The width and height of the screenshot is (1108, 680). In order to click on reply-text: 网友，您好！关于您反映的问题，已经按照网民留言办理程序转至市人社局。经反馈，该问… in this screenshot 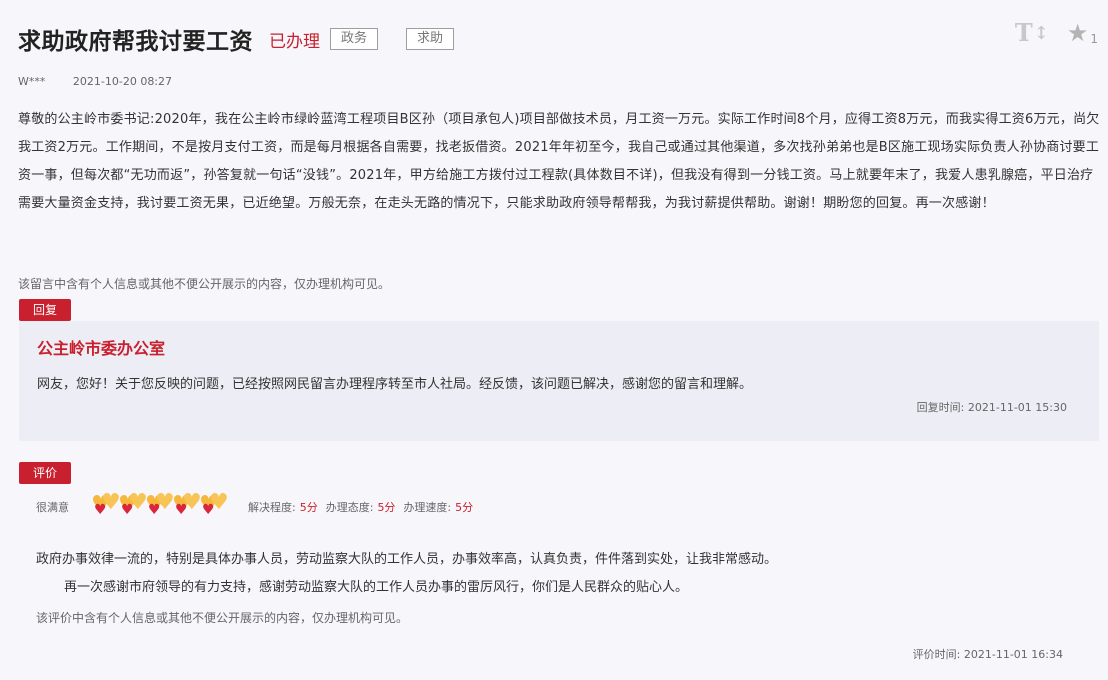, I will do `click(395, 384)`.